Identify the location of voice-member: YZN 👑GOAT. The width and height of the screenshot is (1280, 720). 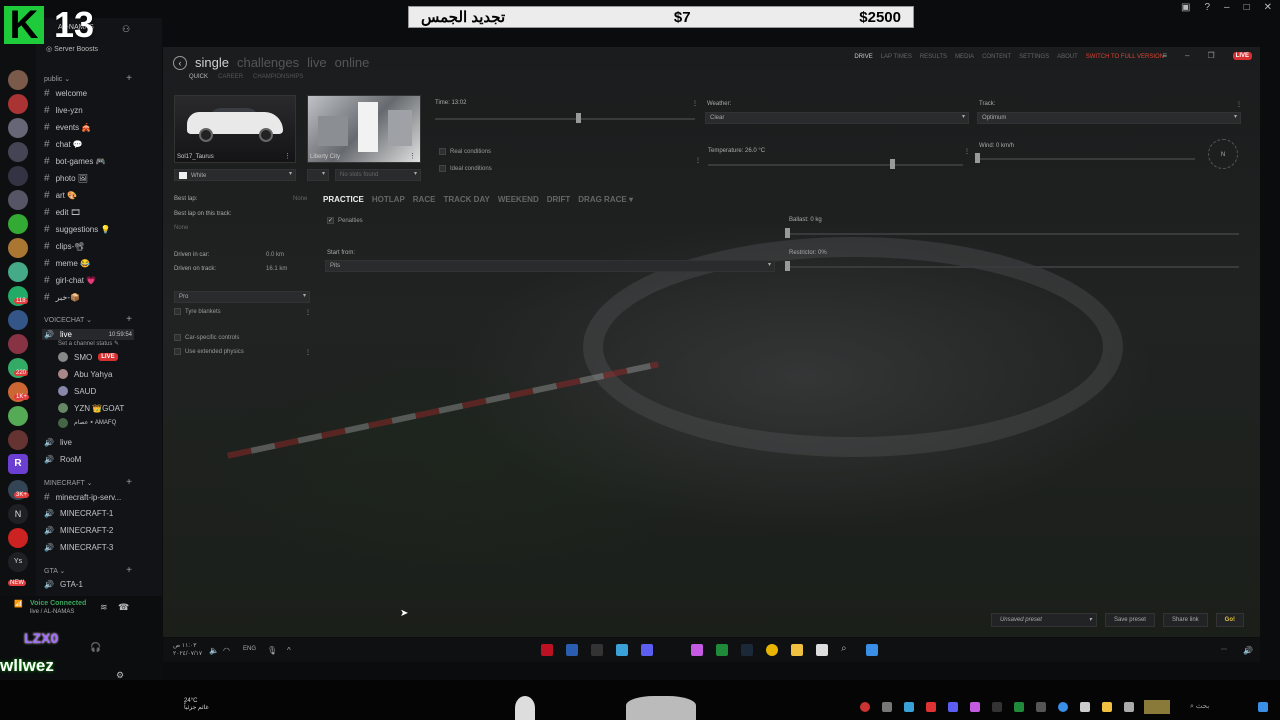
(91, 408).